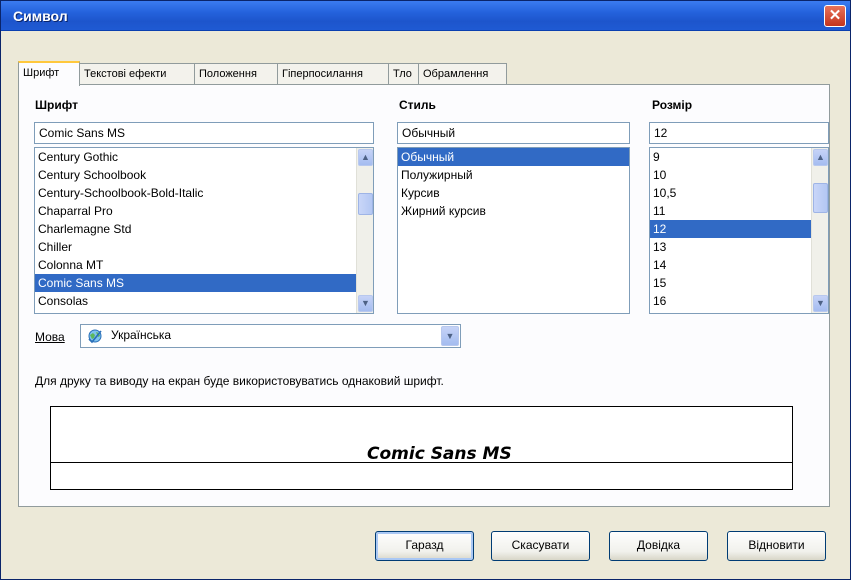 Image resolution: width=851 pixels, height=580 pixels. I want to click on list-item: 9, so click(730, 157).